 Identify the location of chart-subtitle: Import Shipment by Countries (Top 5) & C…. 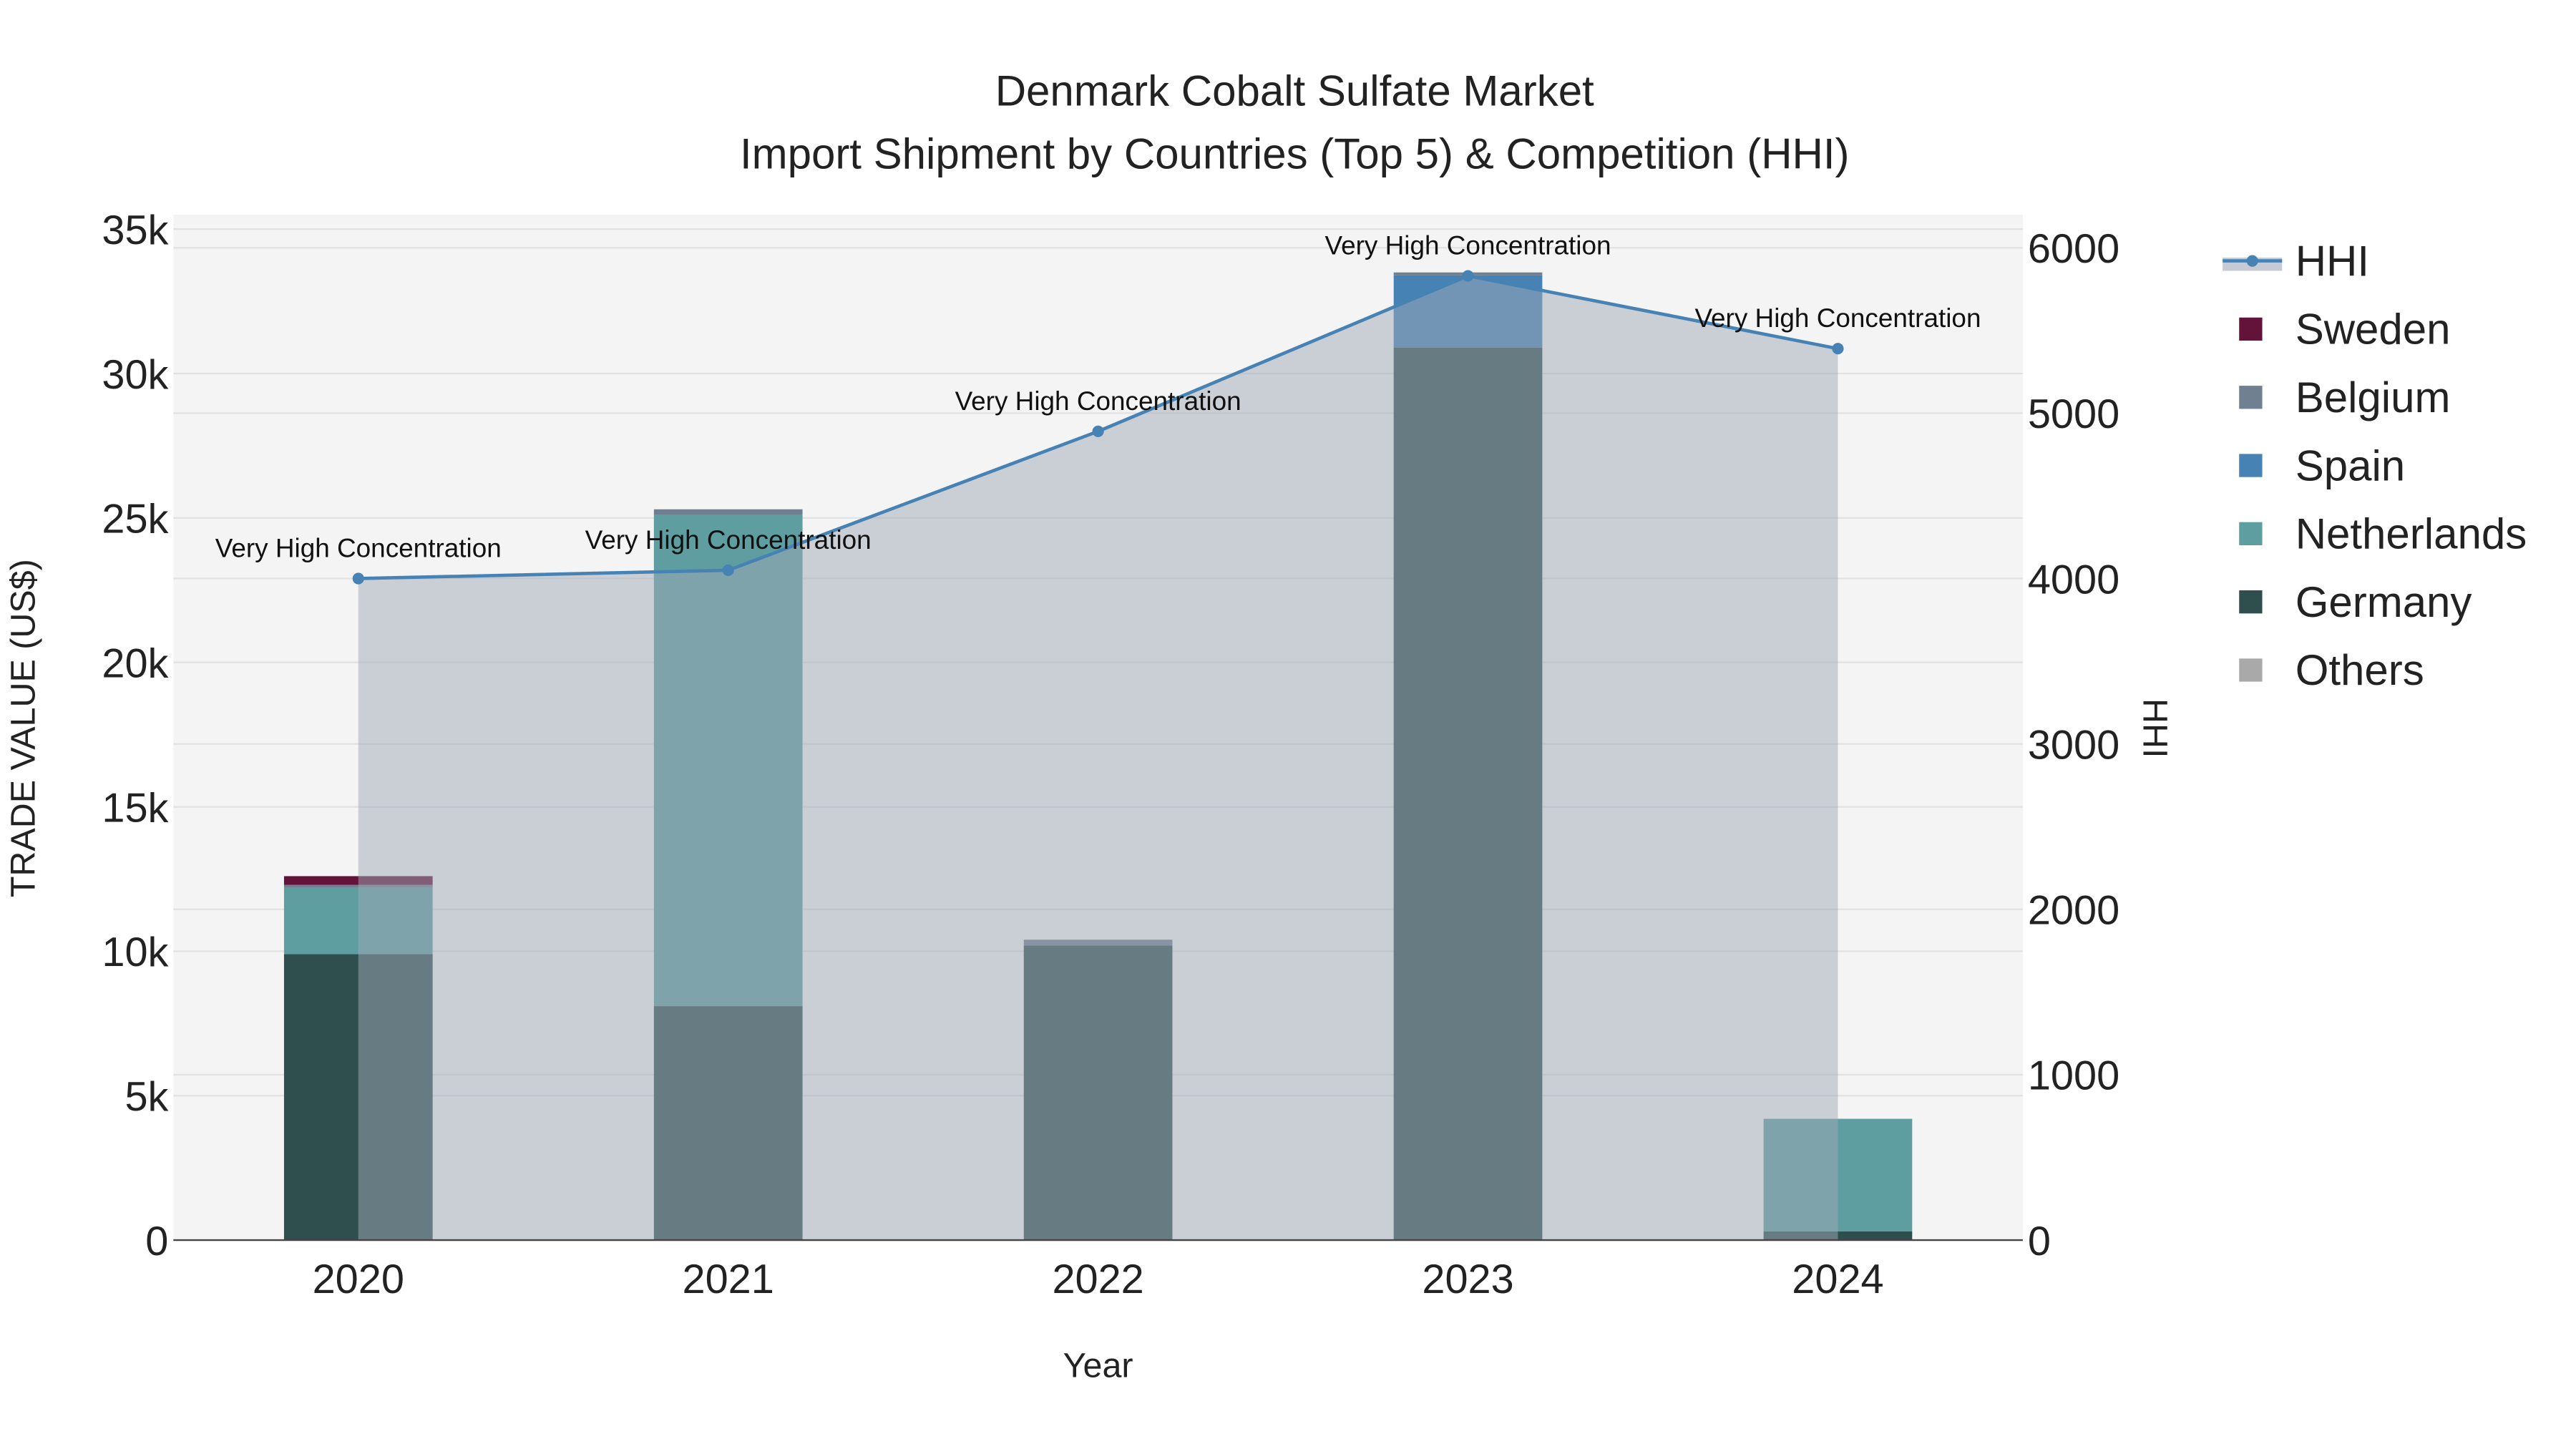
(1295, 153).